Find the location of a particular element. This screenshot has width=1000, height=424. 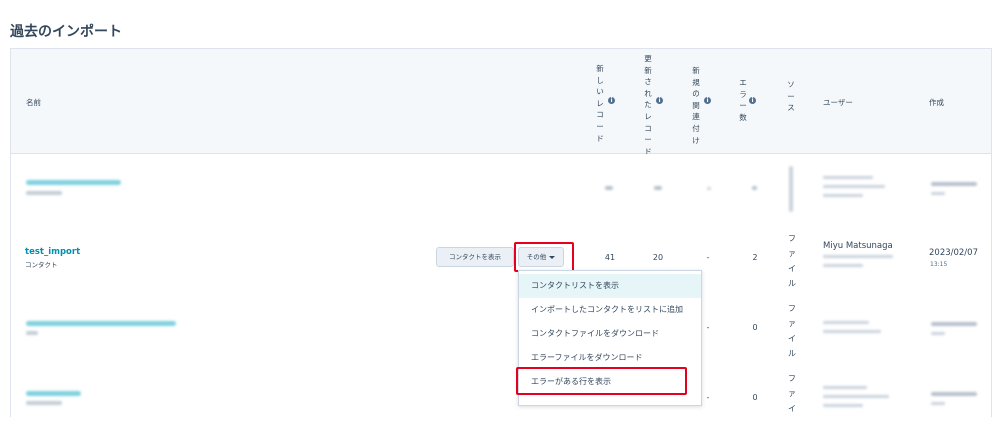

header-errors: エラー数 is located at coordinates (743, 100).